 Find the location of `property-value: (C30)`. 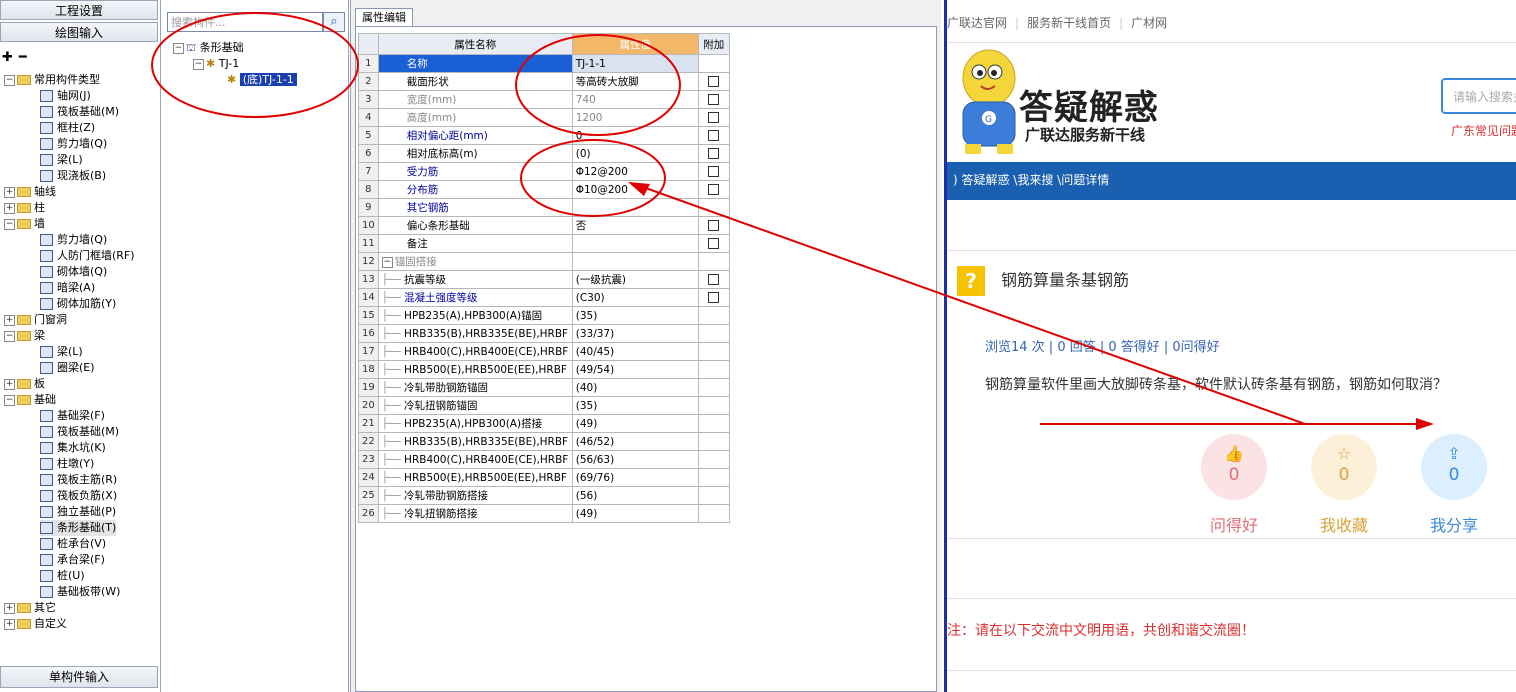

property-value: (C30) is located at coordinates (635, 297).